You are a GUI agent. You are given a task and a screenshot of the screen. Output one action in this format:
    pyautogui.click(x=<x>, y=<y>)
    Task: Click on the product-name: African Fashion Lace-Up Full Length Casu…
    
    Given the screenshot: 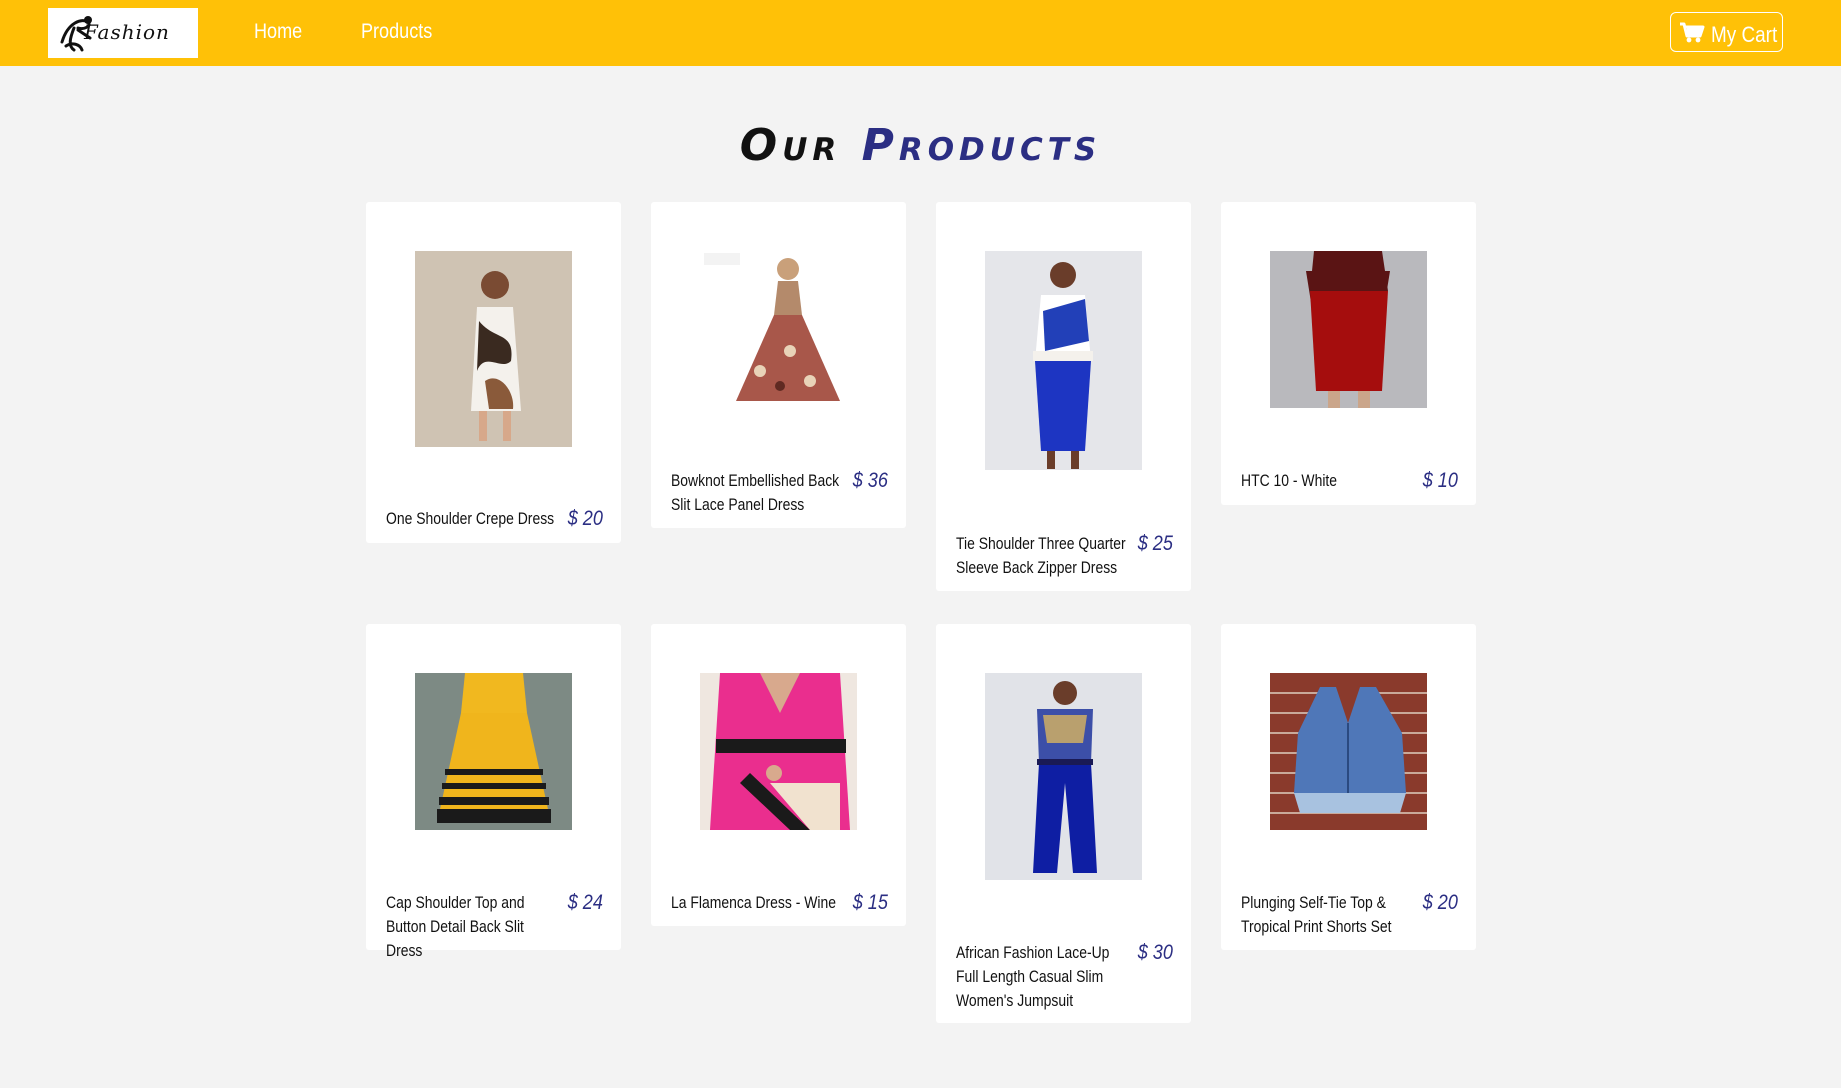 What is the action you would take?
    pyautogui.click(x=1042, y=977)
    